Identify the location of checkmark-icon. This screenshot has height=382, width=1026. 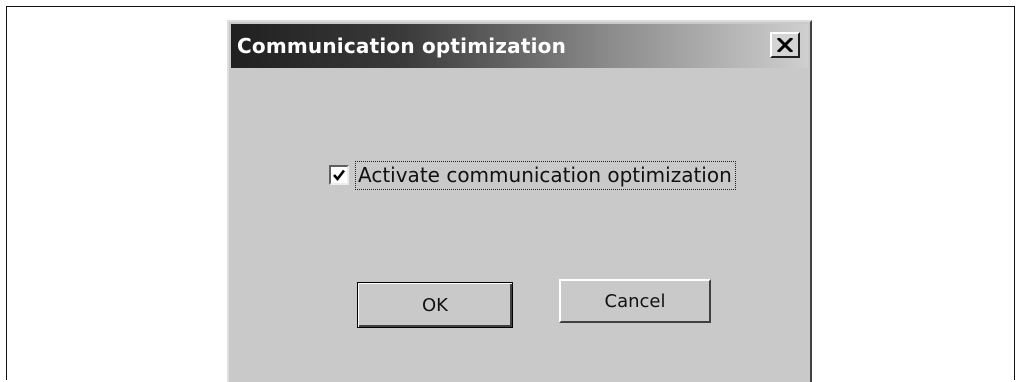
(339, 175).